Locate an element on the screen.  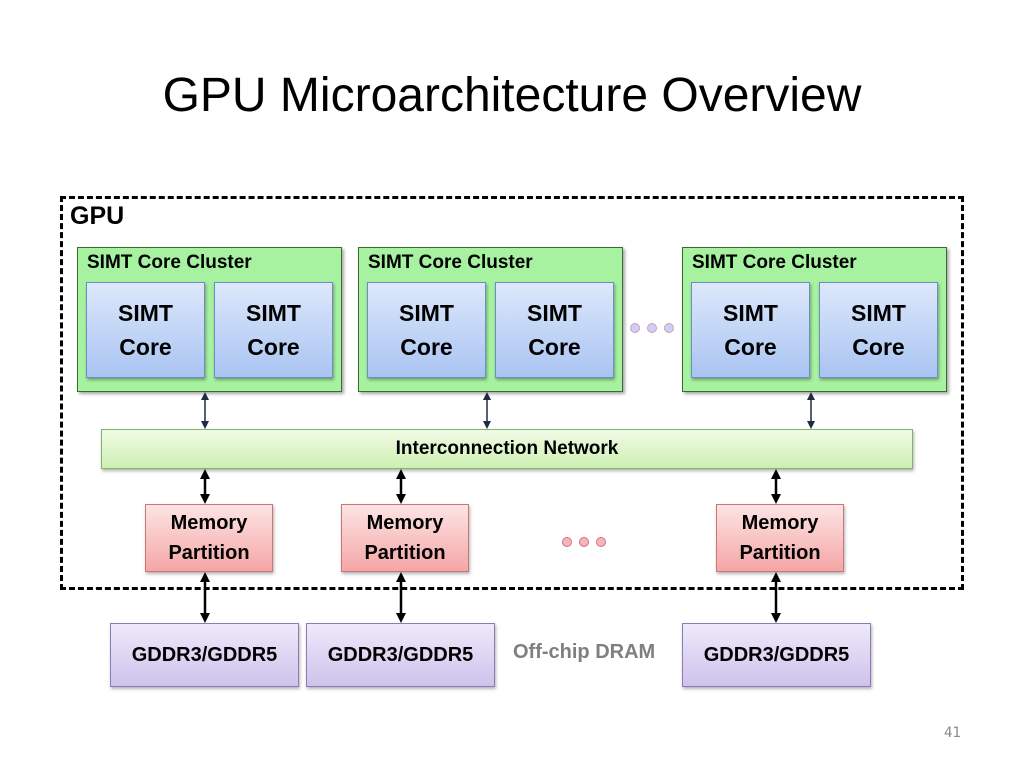
memory-partition-1: Memory Partition is located at coordinates (209, 538).